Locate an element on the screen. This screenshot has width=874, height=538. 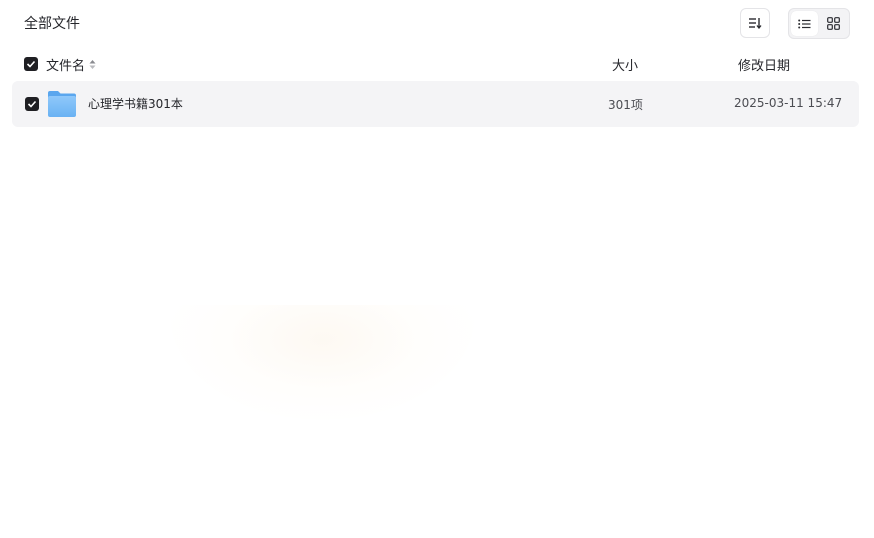
grid-view-icon is located at coordinates (833, 23).